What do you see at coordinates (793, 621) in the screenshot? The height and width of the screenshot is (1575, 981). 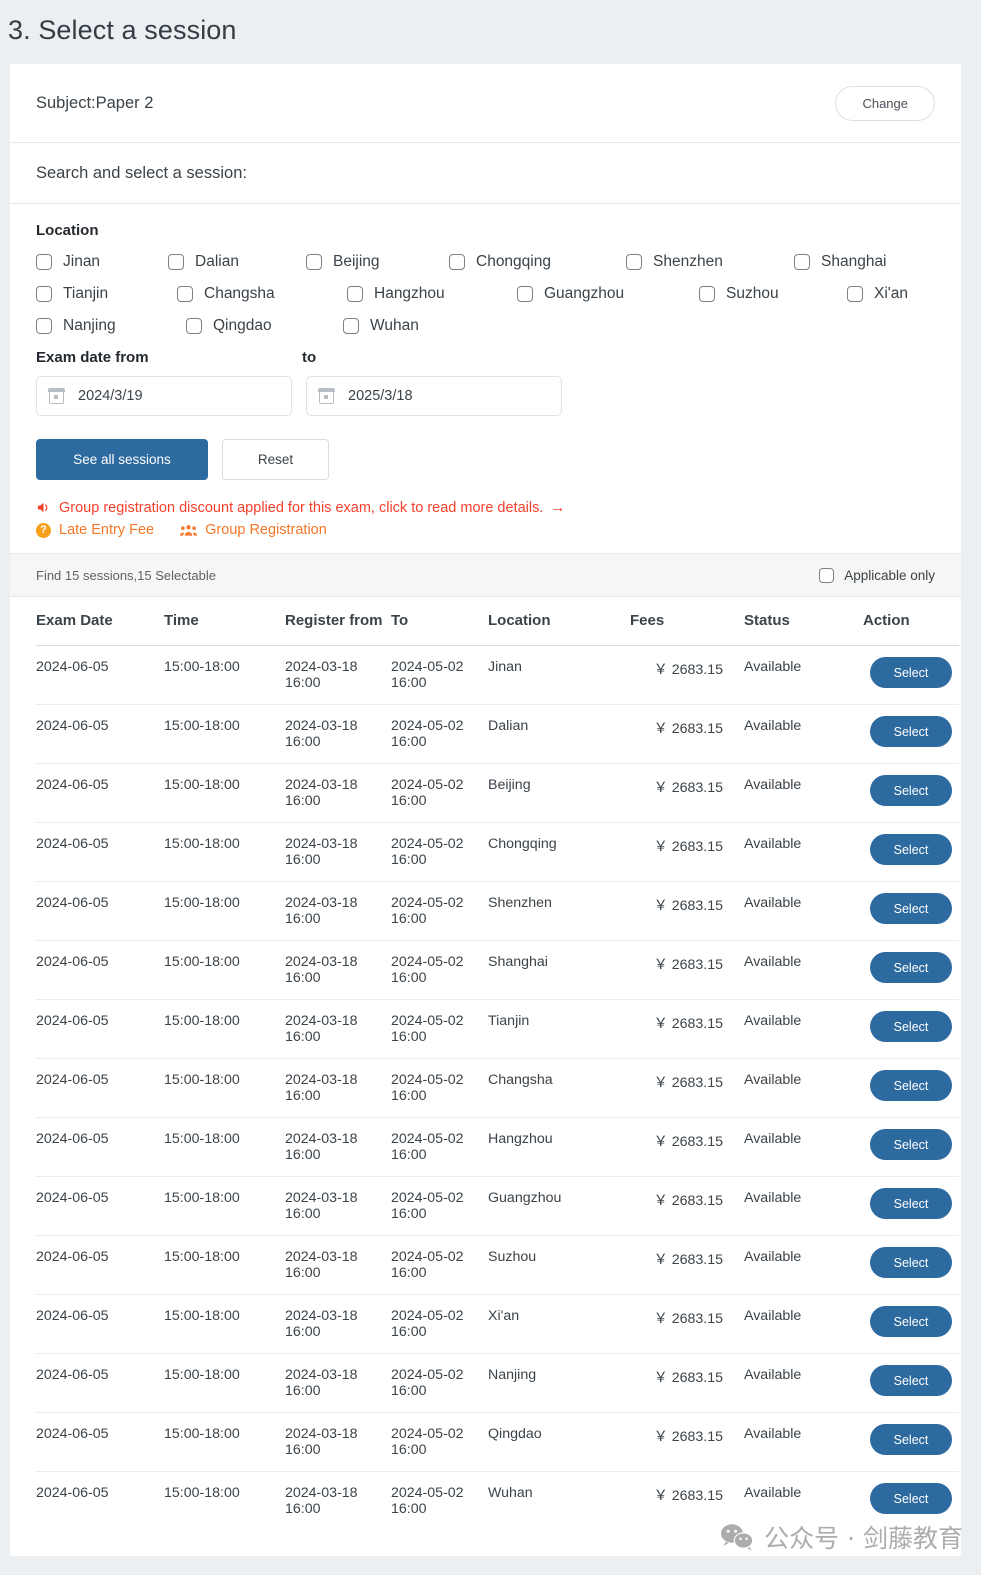 I see `th-status: Status` at bounding box center [793, 621].